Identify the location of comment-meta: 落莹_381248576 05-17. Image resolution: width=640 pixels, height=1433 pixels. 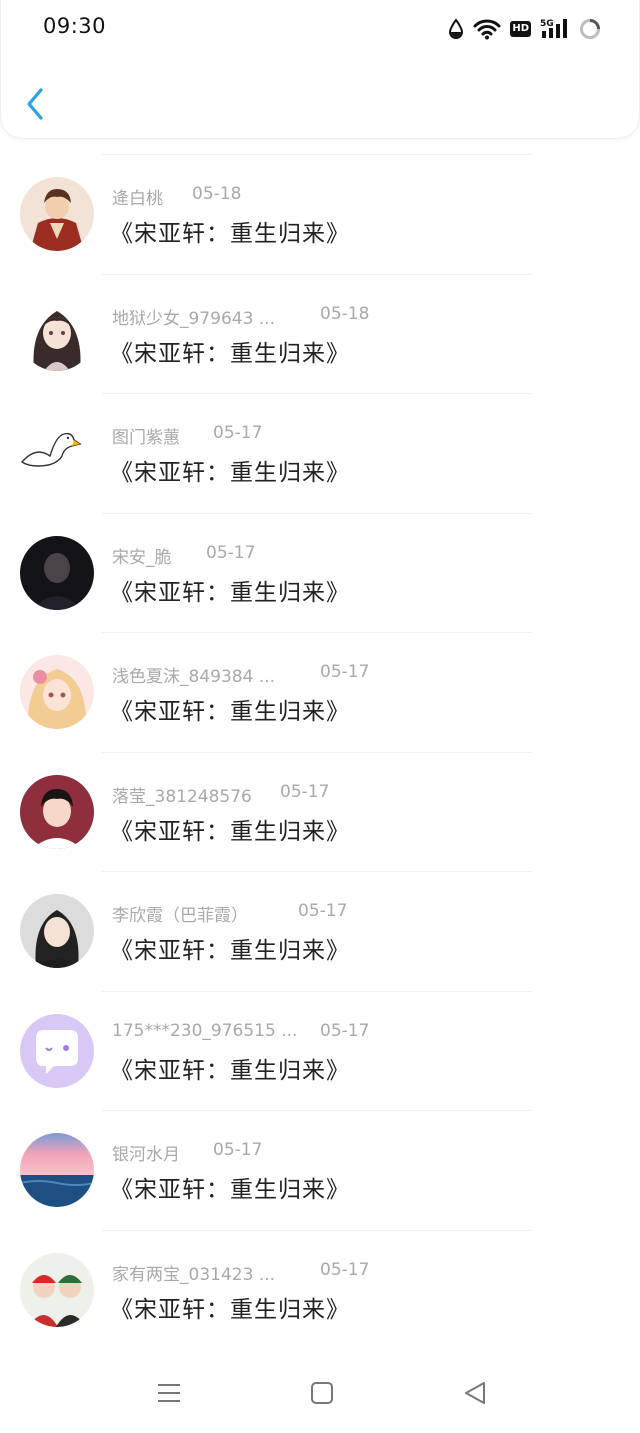
(220, 794).